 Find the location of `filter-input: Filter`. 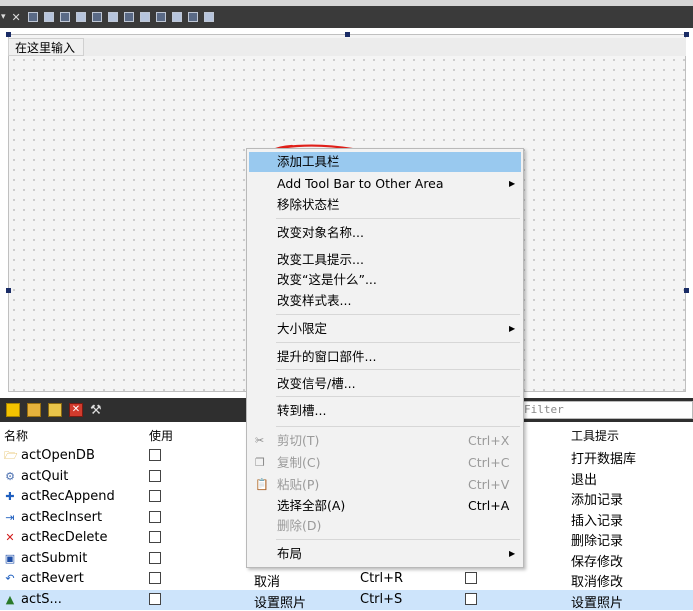

filter-input: Filter is located at coordinates (606, 410).